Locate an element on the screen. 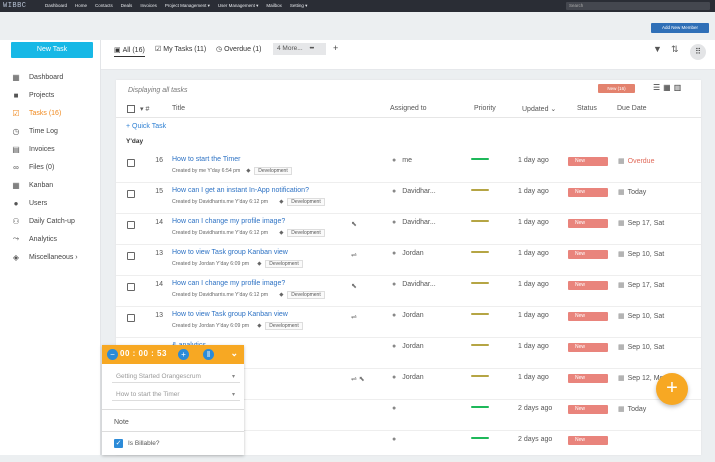 Image resolution: width=715 pixels, height=462 pixels. assignee: ● me is located at coordinates (402, 160).